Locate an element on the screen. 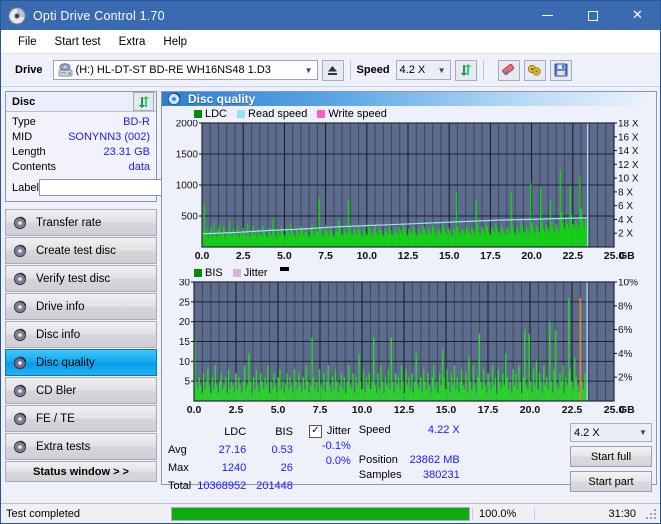  svg-text: 6 X is located at coordinates (625, 206).